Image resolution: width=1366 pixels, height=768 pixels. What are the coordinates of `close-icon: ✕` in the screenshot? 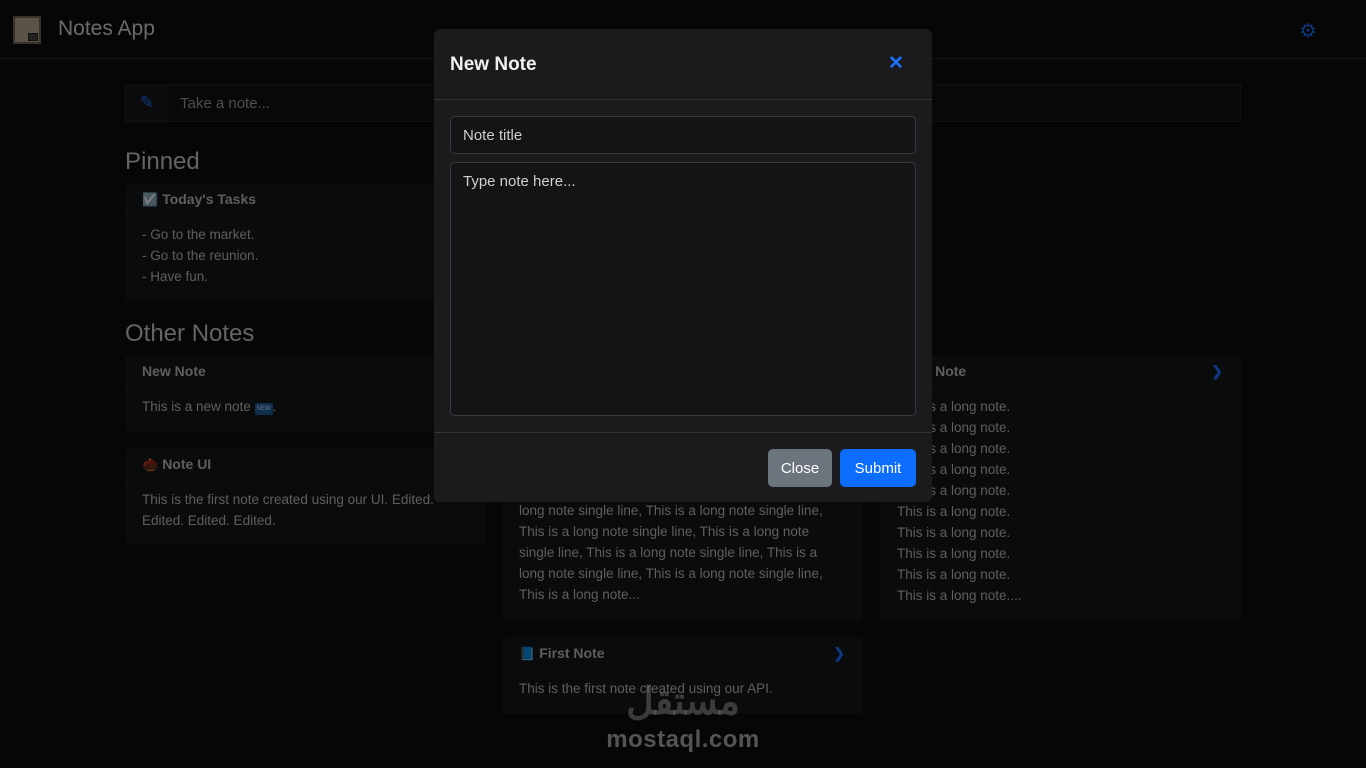 It's located at (896, 63).